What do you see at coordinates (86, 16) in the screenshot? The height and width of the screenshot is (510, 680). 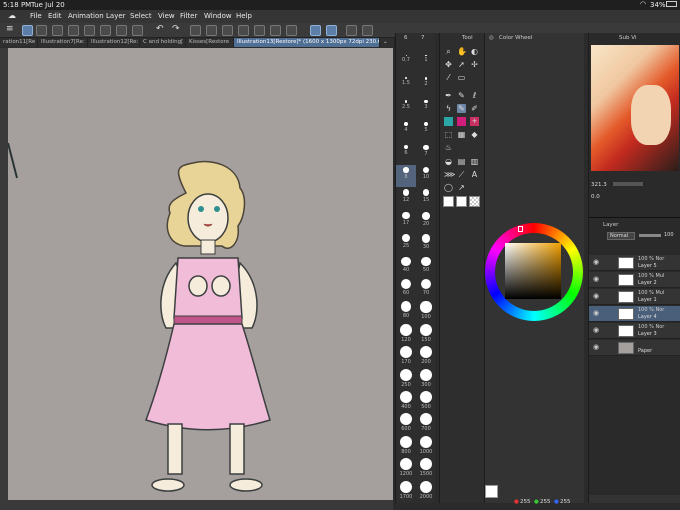 I see `menu-animation: Animation` at bounding box center [86, 16].